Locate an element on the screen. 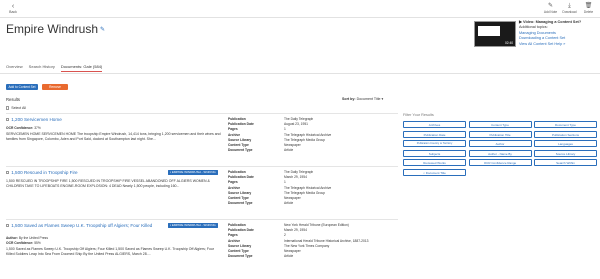 The height and width of the screenshot is (279, 600). filter-search-within: Search Within is located at coordinates (565, 163).